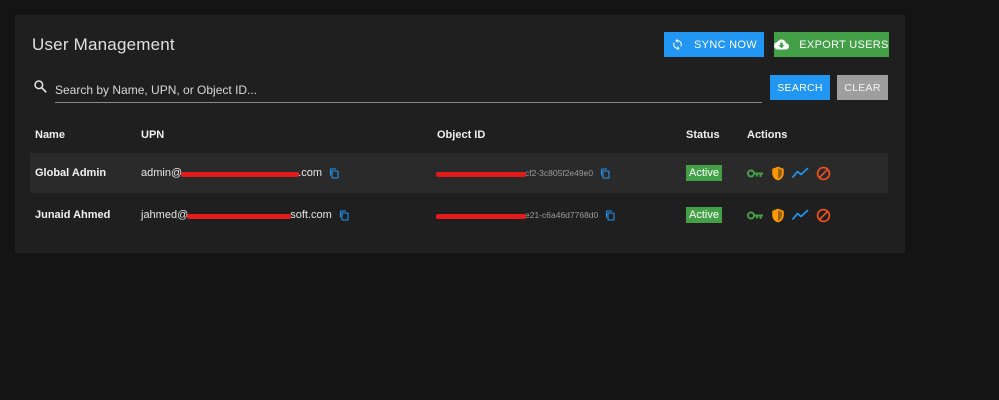 The width and height of the screenshot is (999, 400). What do you see at coordinates (40, 88) in the screenshot?
I see `search-icon` at bounding box center [40, 88].